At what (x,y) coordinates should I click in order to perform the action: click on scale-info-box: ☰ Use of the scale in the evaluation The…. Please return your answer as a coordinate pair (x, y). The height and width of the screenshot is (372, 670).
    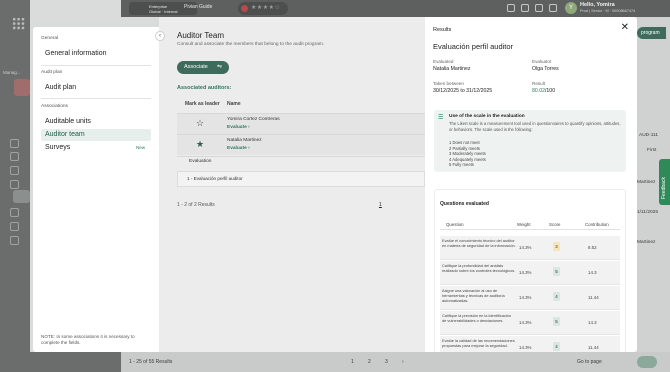
    Looking at the image, I should click on (530, 141).